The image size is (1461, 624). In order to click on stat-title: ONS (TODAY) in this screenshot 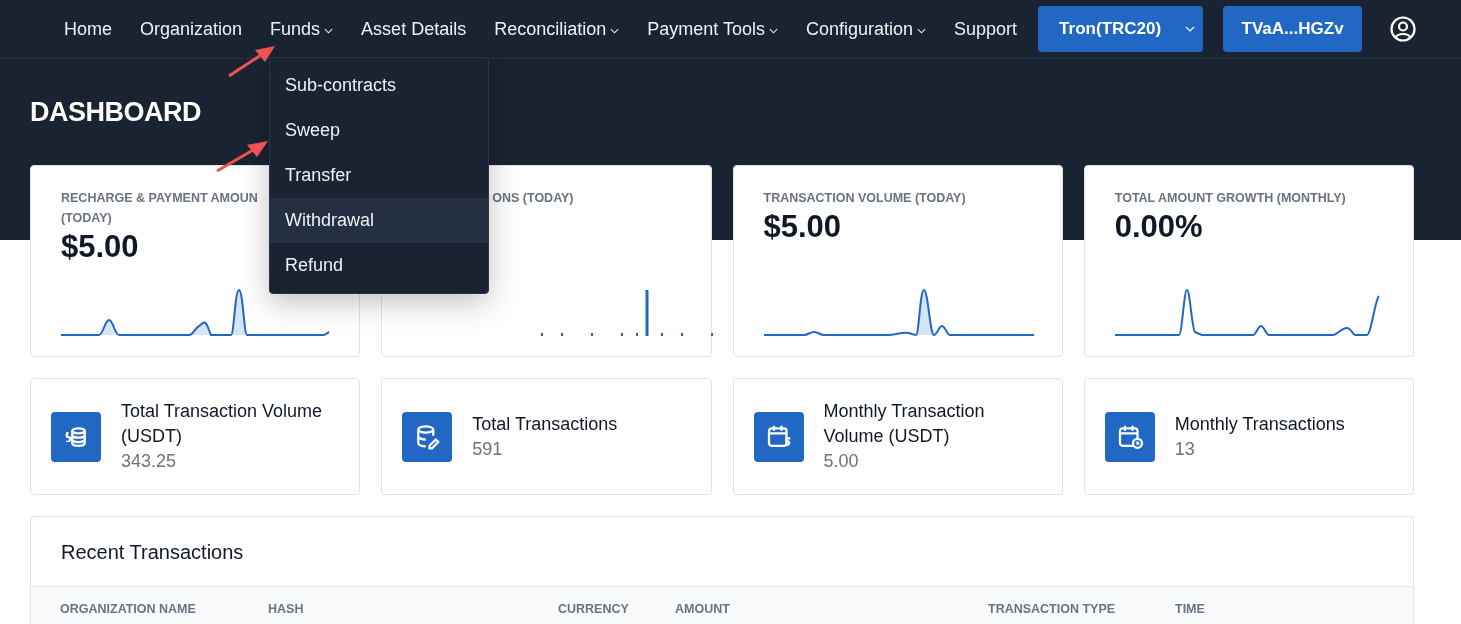, I will do `click(533, 198)`.